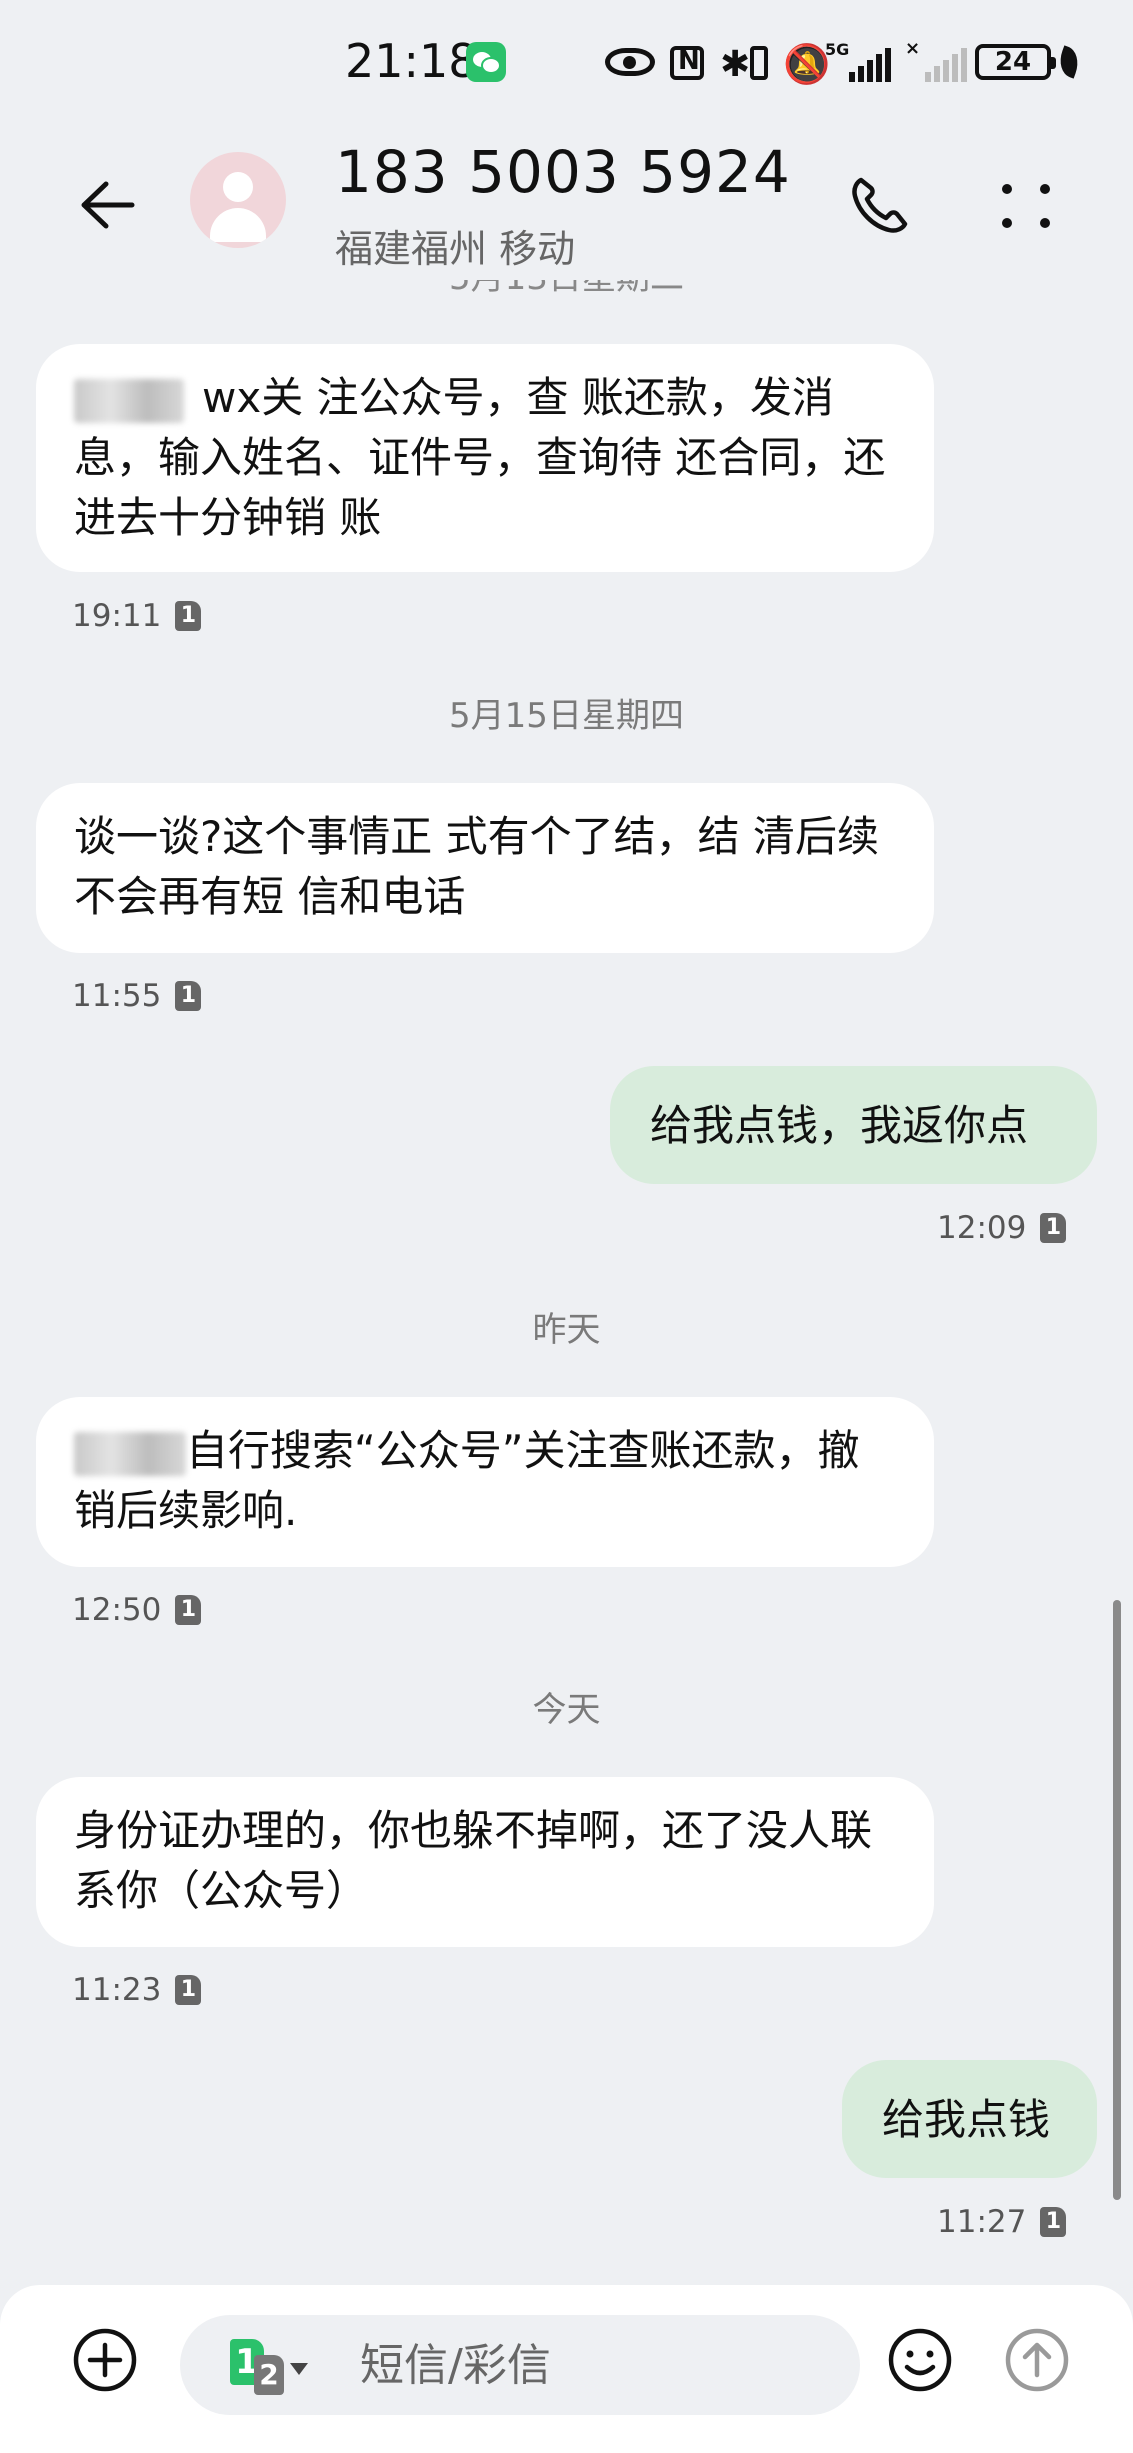 The image size is (1133, 2453). I want to click on message-input-pill: 1 2, so click(520, 2365).